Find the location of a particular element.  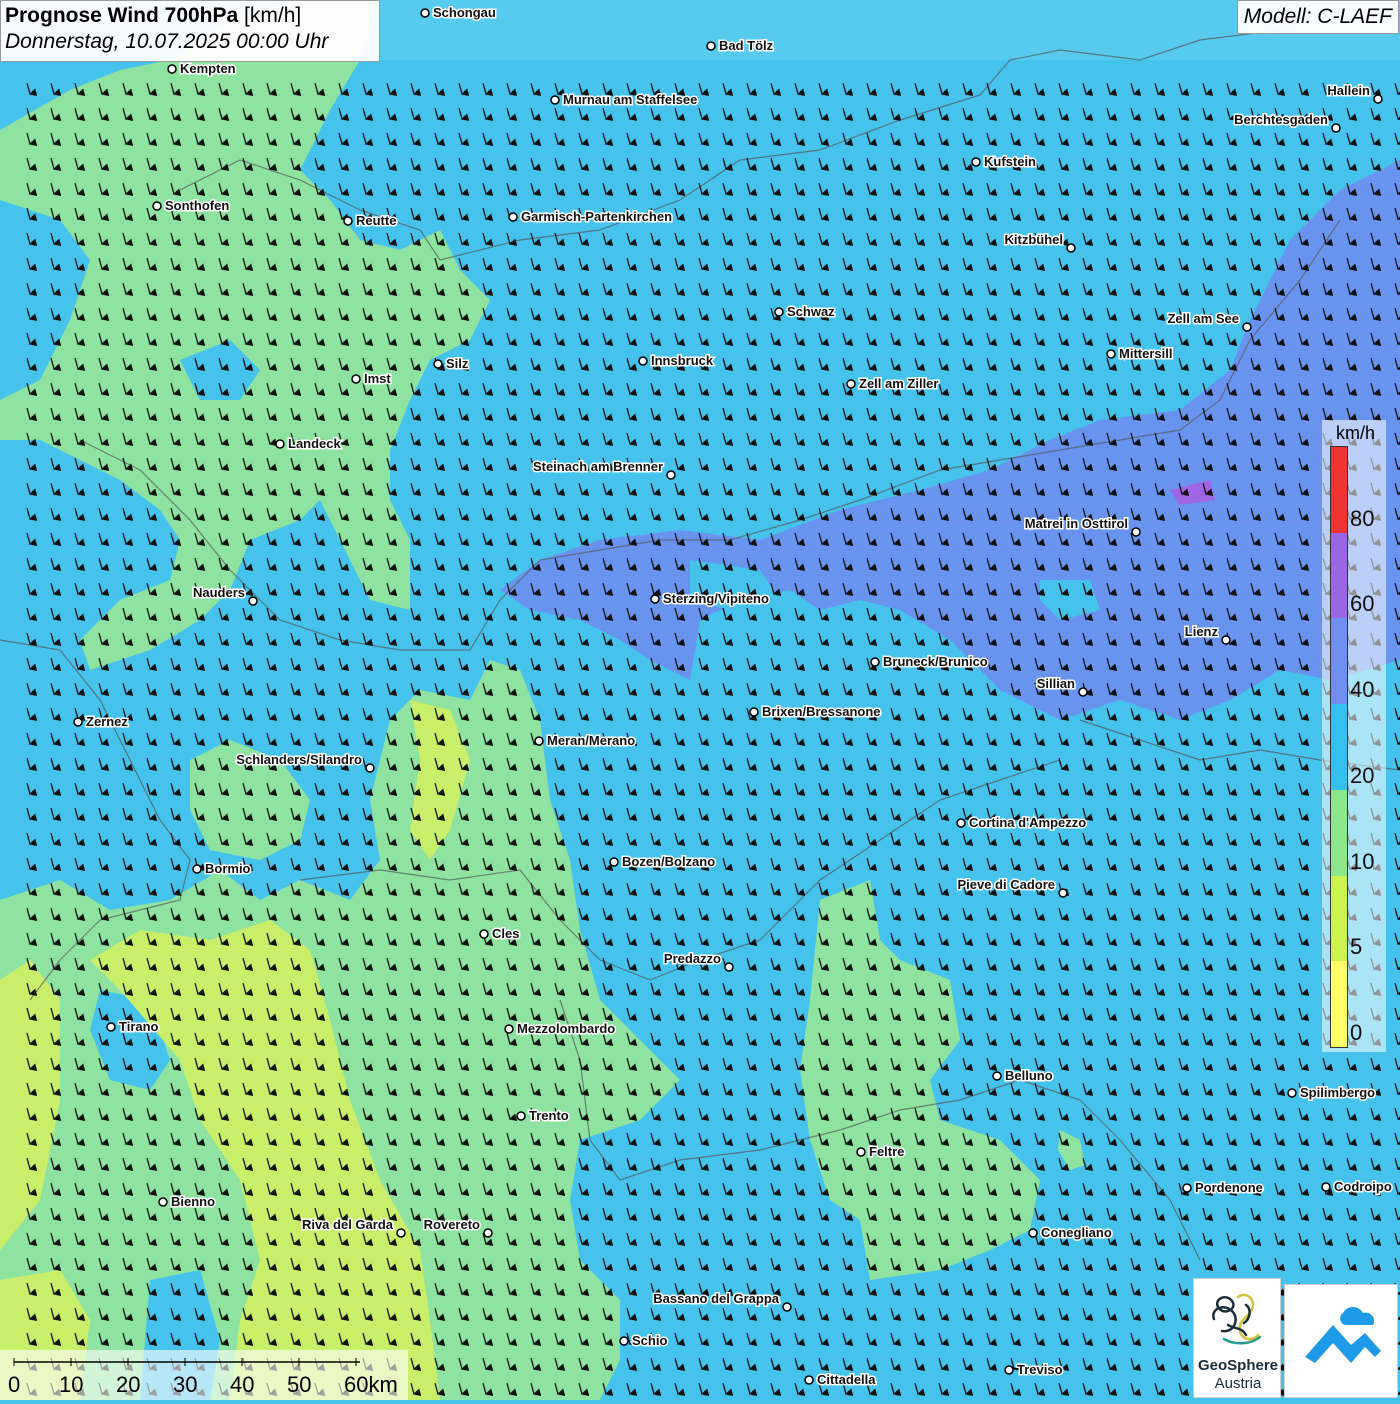

scale-label: 40 is located at coordinates (242, 1384).